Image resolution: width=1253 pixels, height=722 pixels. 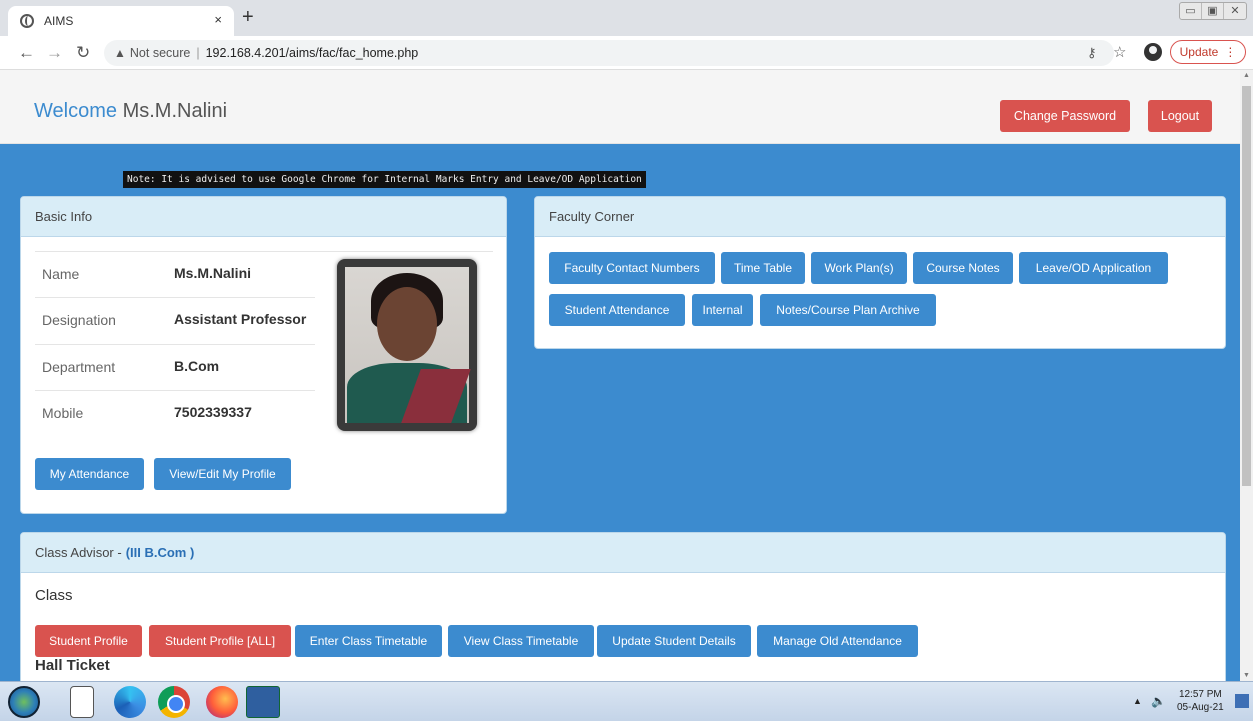 What do you see at coordinates (1242, 701) in the screenshot?
I see `show-desktop-icon` at bounding box center [1242, 701].